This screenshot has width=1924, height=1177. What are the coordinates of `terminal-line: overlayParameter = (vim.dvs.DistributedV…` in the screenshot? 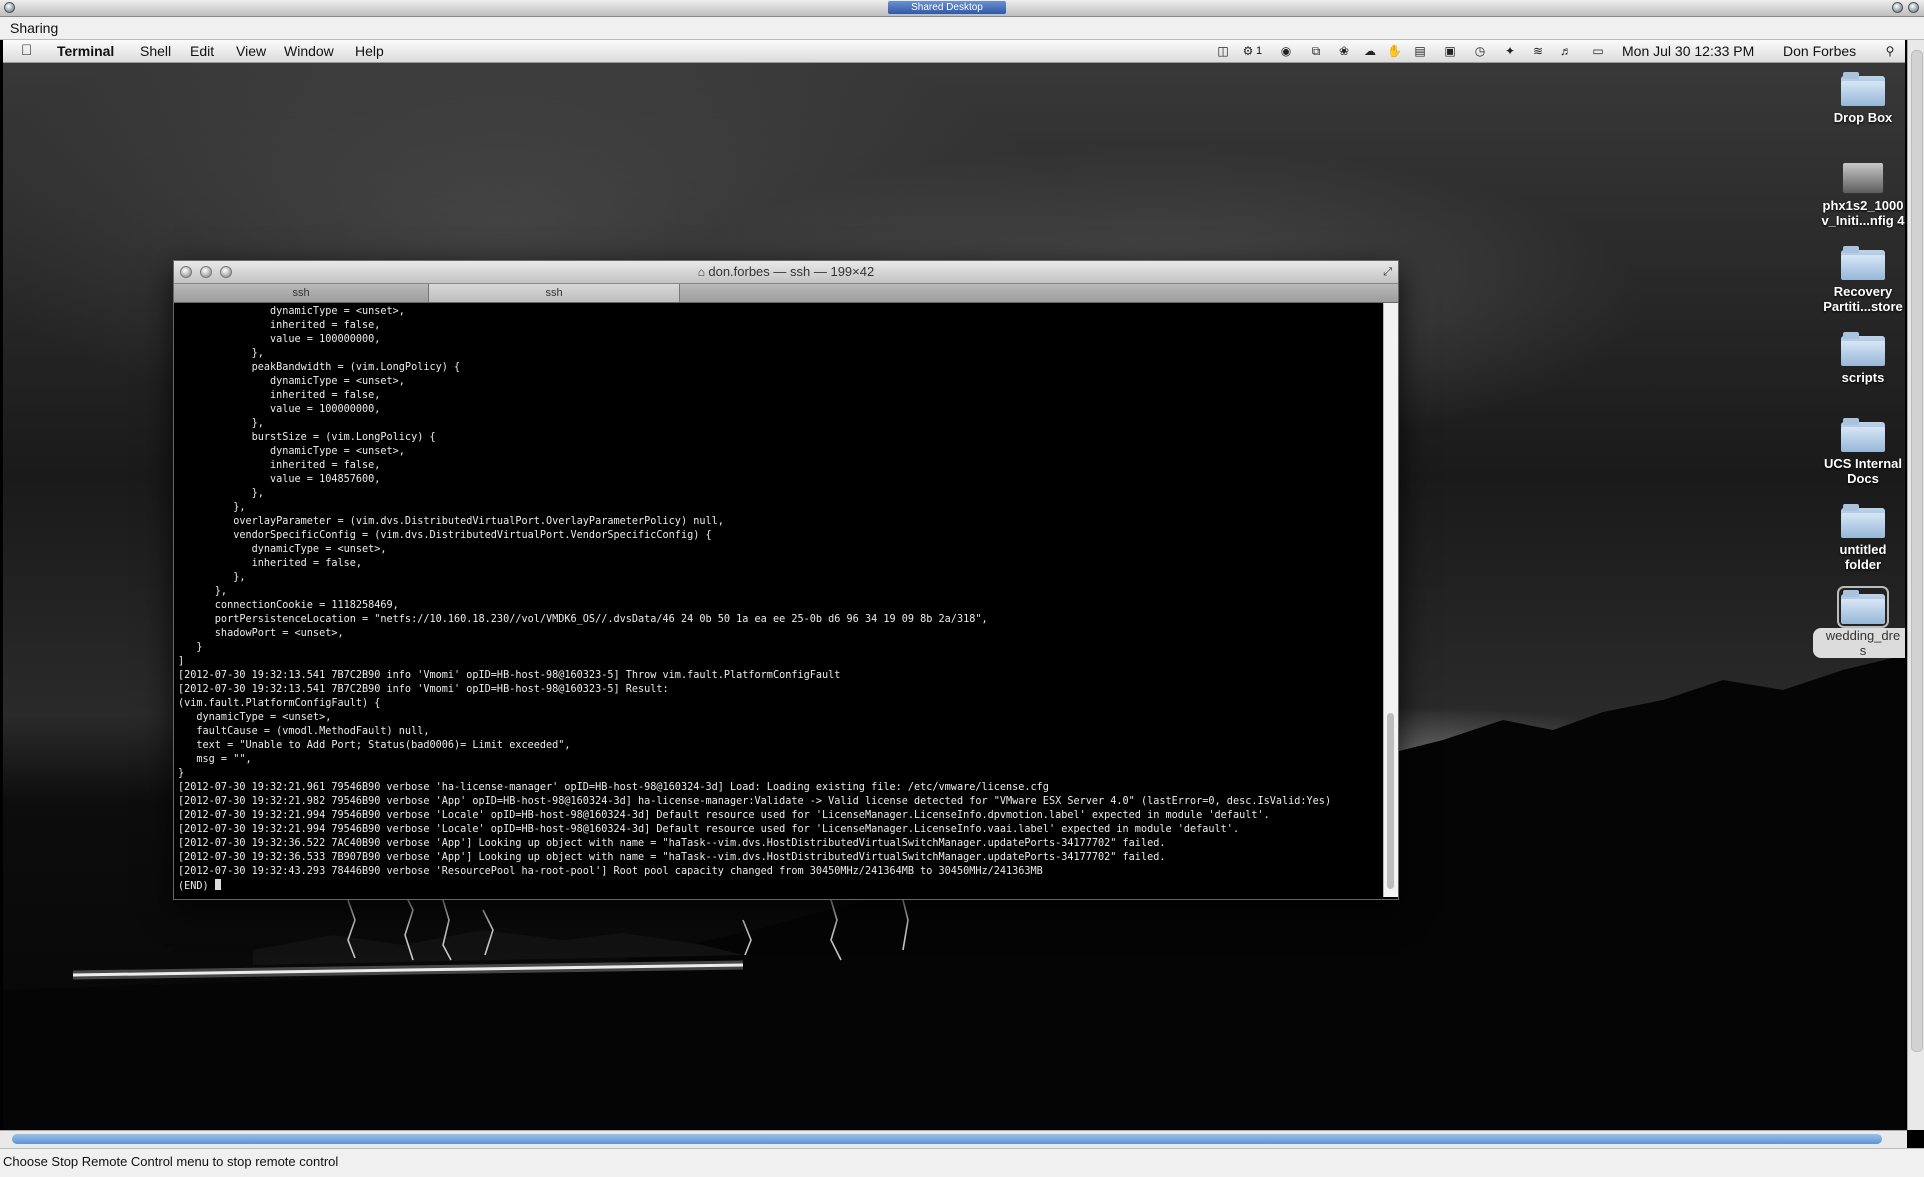 It's located at (451, 521).